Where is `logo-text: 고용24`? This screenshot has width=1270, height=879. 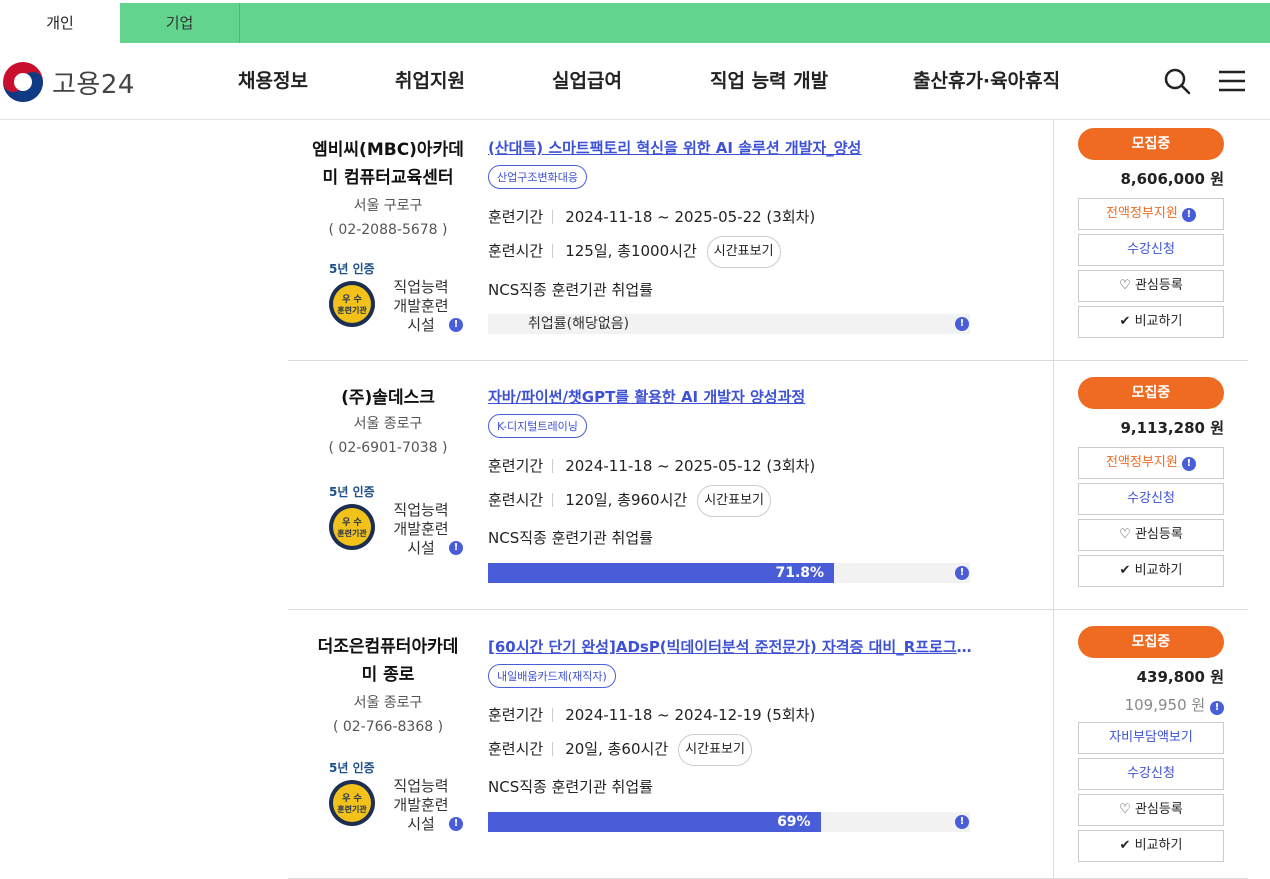
logo-text: 고용24 is located at coordinates (93, 84).